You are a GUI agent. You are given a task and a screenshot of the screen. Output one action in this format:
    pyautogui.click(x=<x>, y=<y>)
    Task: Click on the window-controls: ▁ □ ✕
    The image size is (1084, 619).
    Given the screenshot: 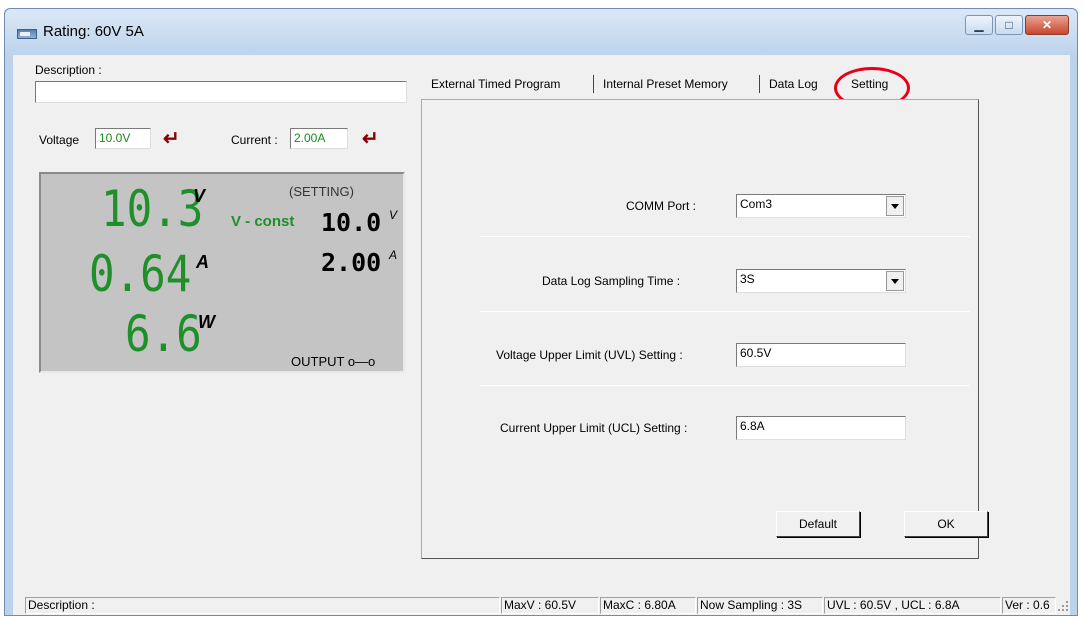 What is the action you would take?
    pyautogui.click(x=1016, y=25)
    